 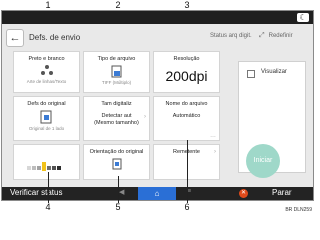 What do you see at coordinates (186, 59) in the screenshot?
I see `resolution-label: Resolução` at bounding box center [186, 59].